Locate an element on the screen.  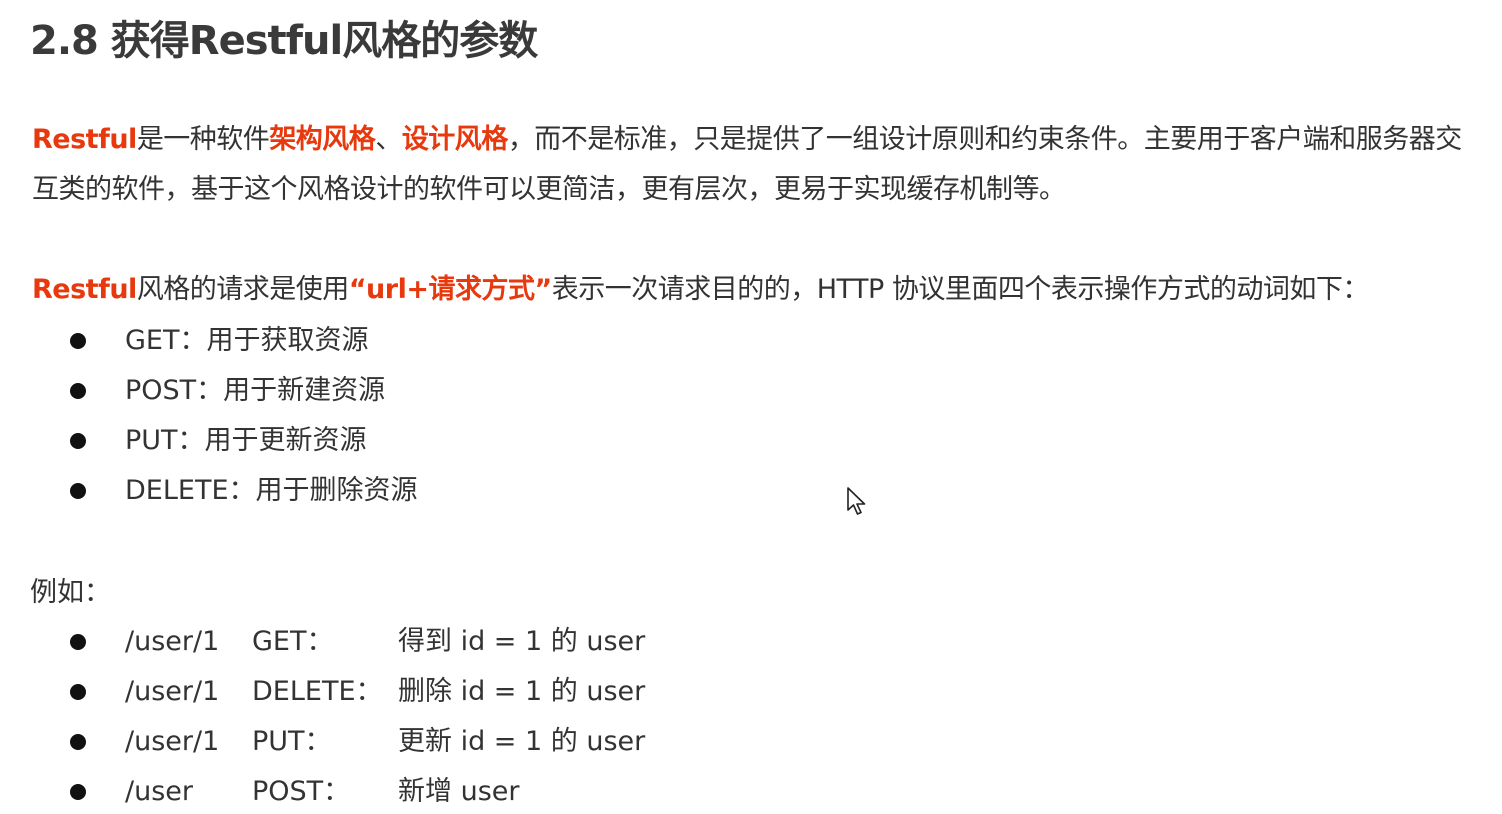
intro-architecture-style: 架构风格 is located at coordinates (322, 139).